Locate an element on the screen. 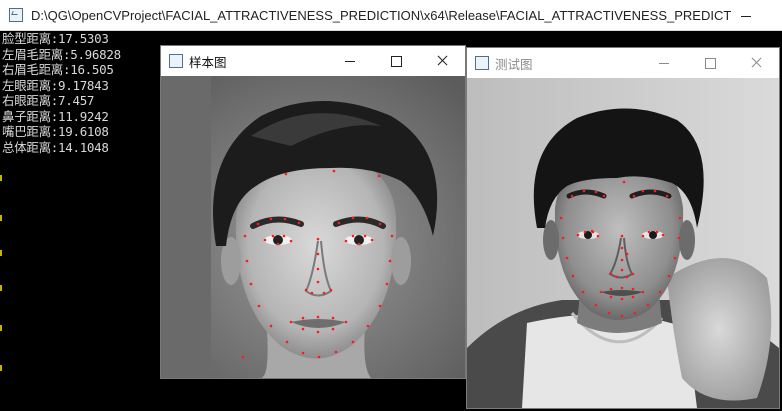  test-minimize-button is located at coordinates (664, 63).